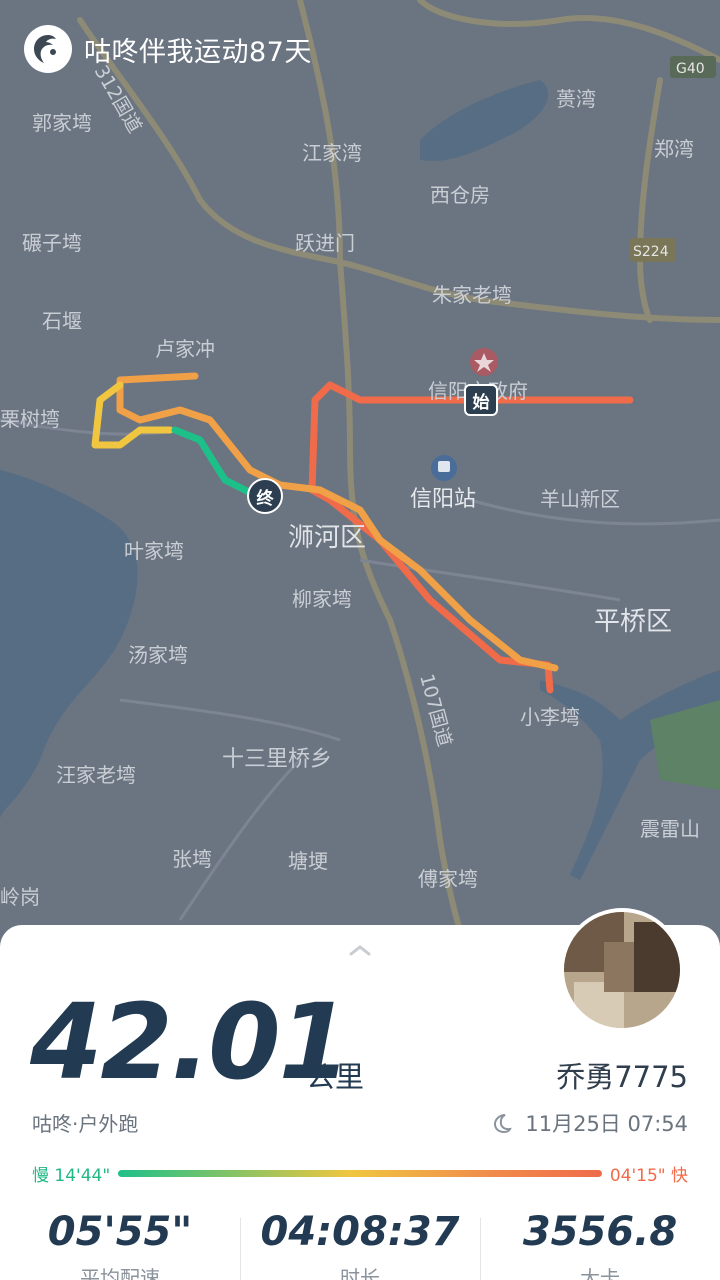 This screenshot has width=720, height=1280. Describe the element at coordinates (360, 1232) in the screenshot. I see `stat-value: 04:08:37` at that location.